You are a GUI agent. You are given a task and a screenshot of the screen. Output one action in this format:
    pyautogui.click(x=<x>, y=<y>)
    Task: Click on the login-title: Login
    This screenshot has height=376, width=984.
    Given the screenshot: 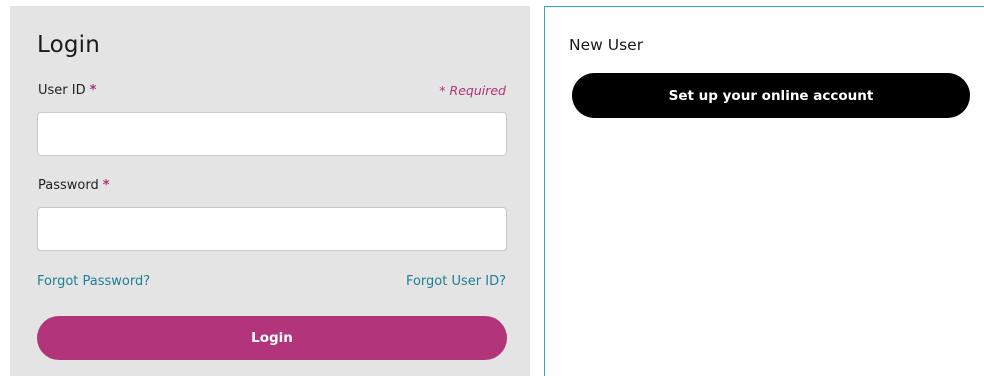 What is the action you would take?
    pyautogui.click(x=69, y=45)
    